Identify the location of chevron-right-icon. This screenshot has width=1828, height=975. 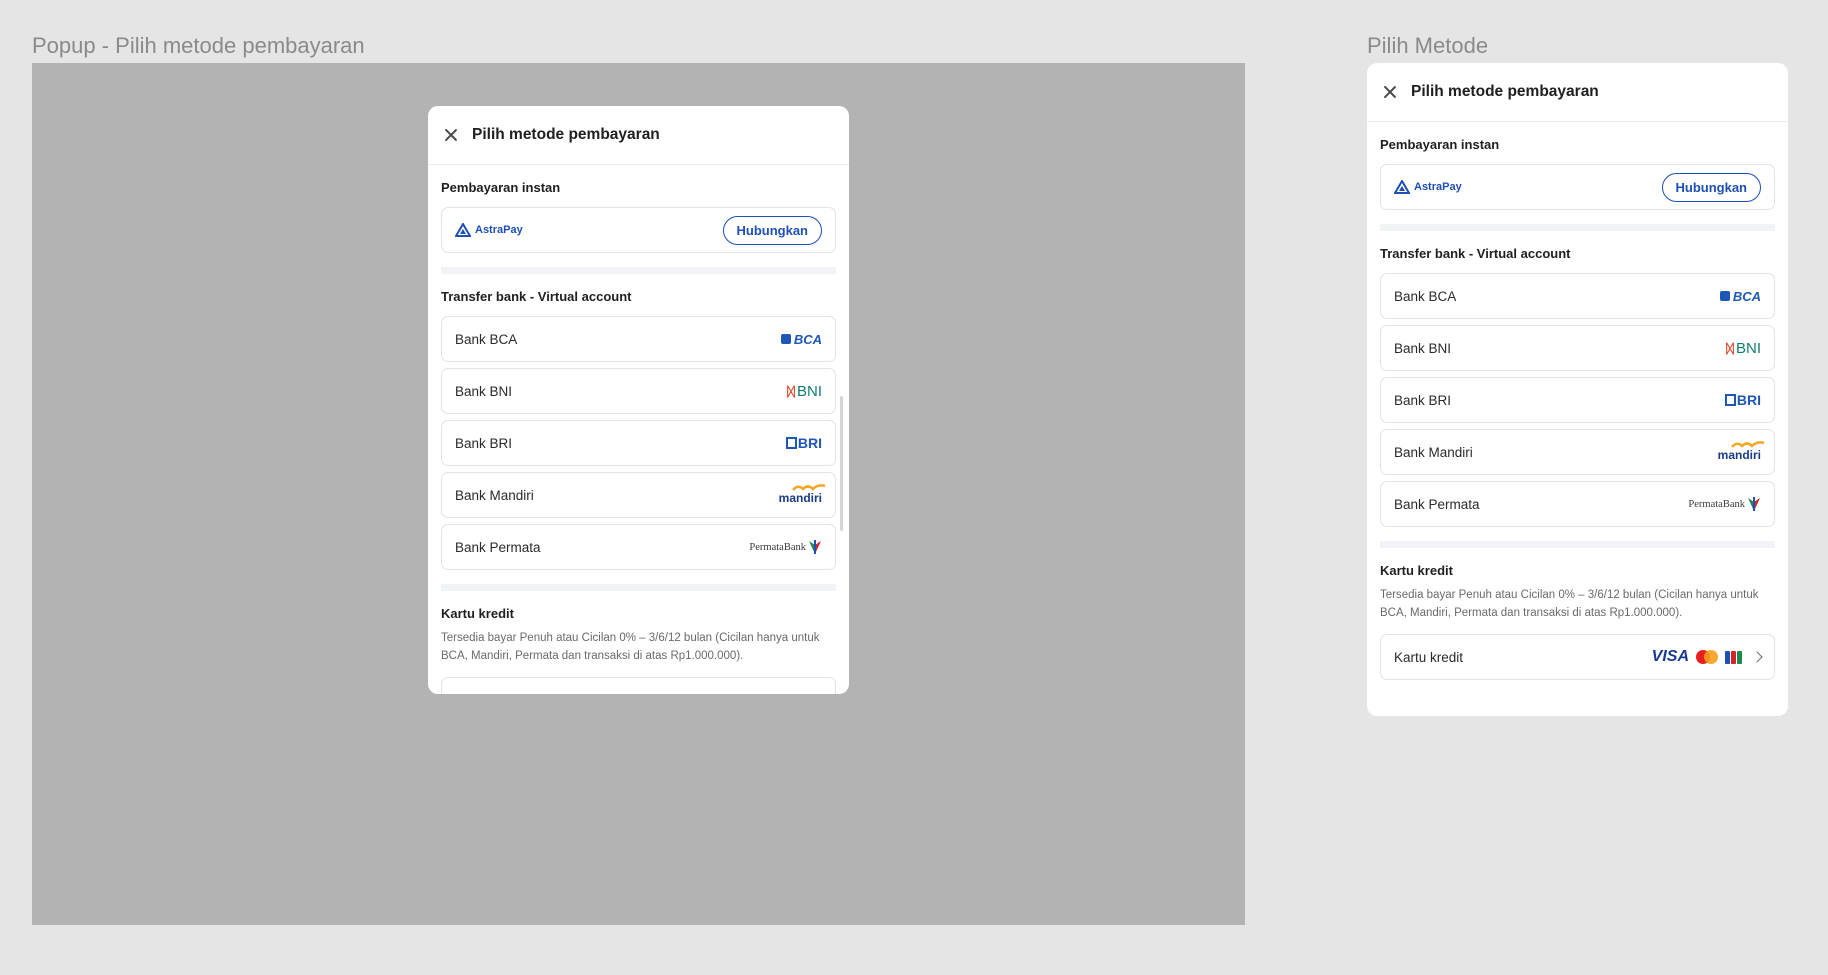
(1757, 657).